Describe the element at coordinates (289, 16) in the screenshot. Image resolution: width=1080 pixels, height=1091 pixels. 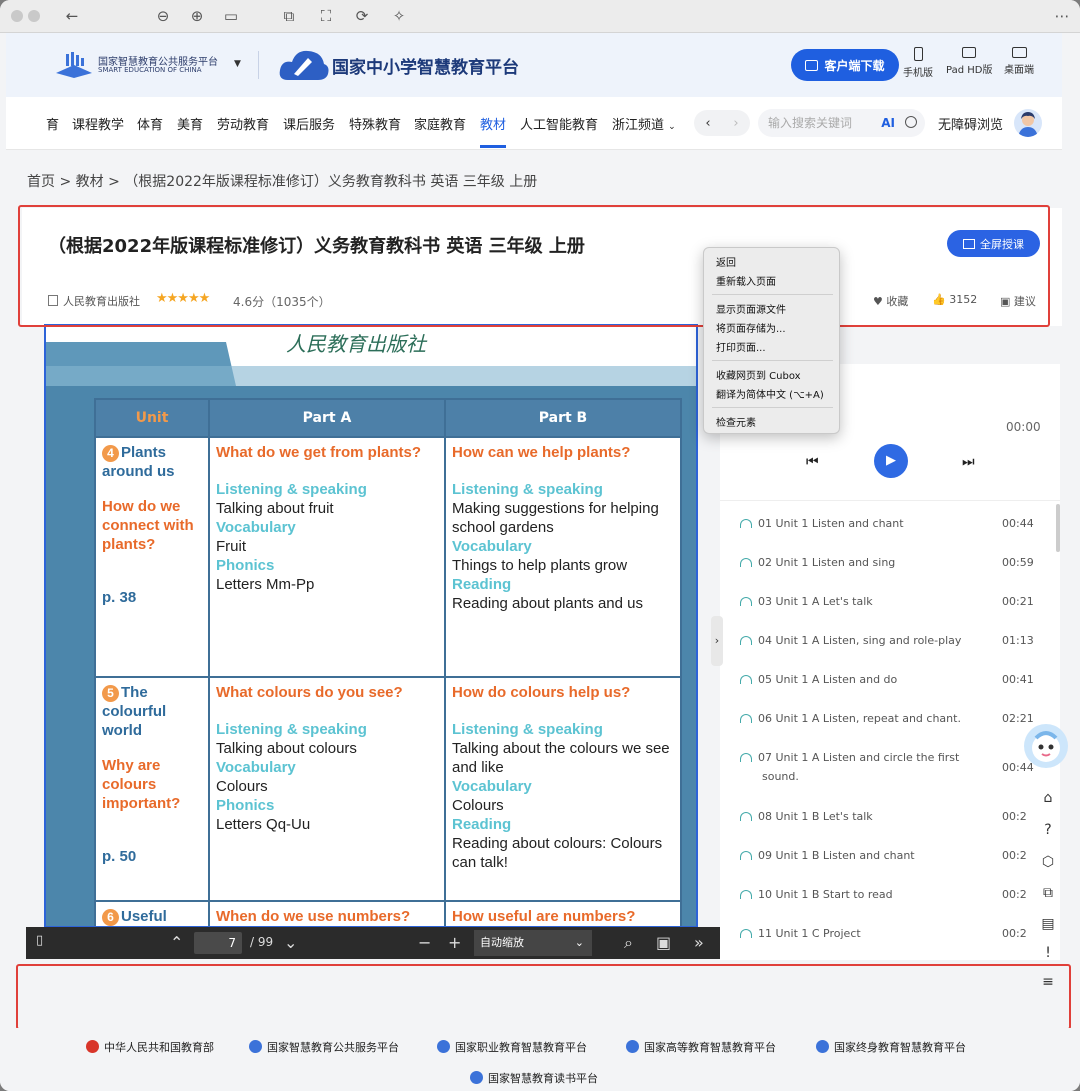
I see `copy-icon: ⧉` at that location.